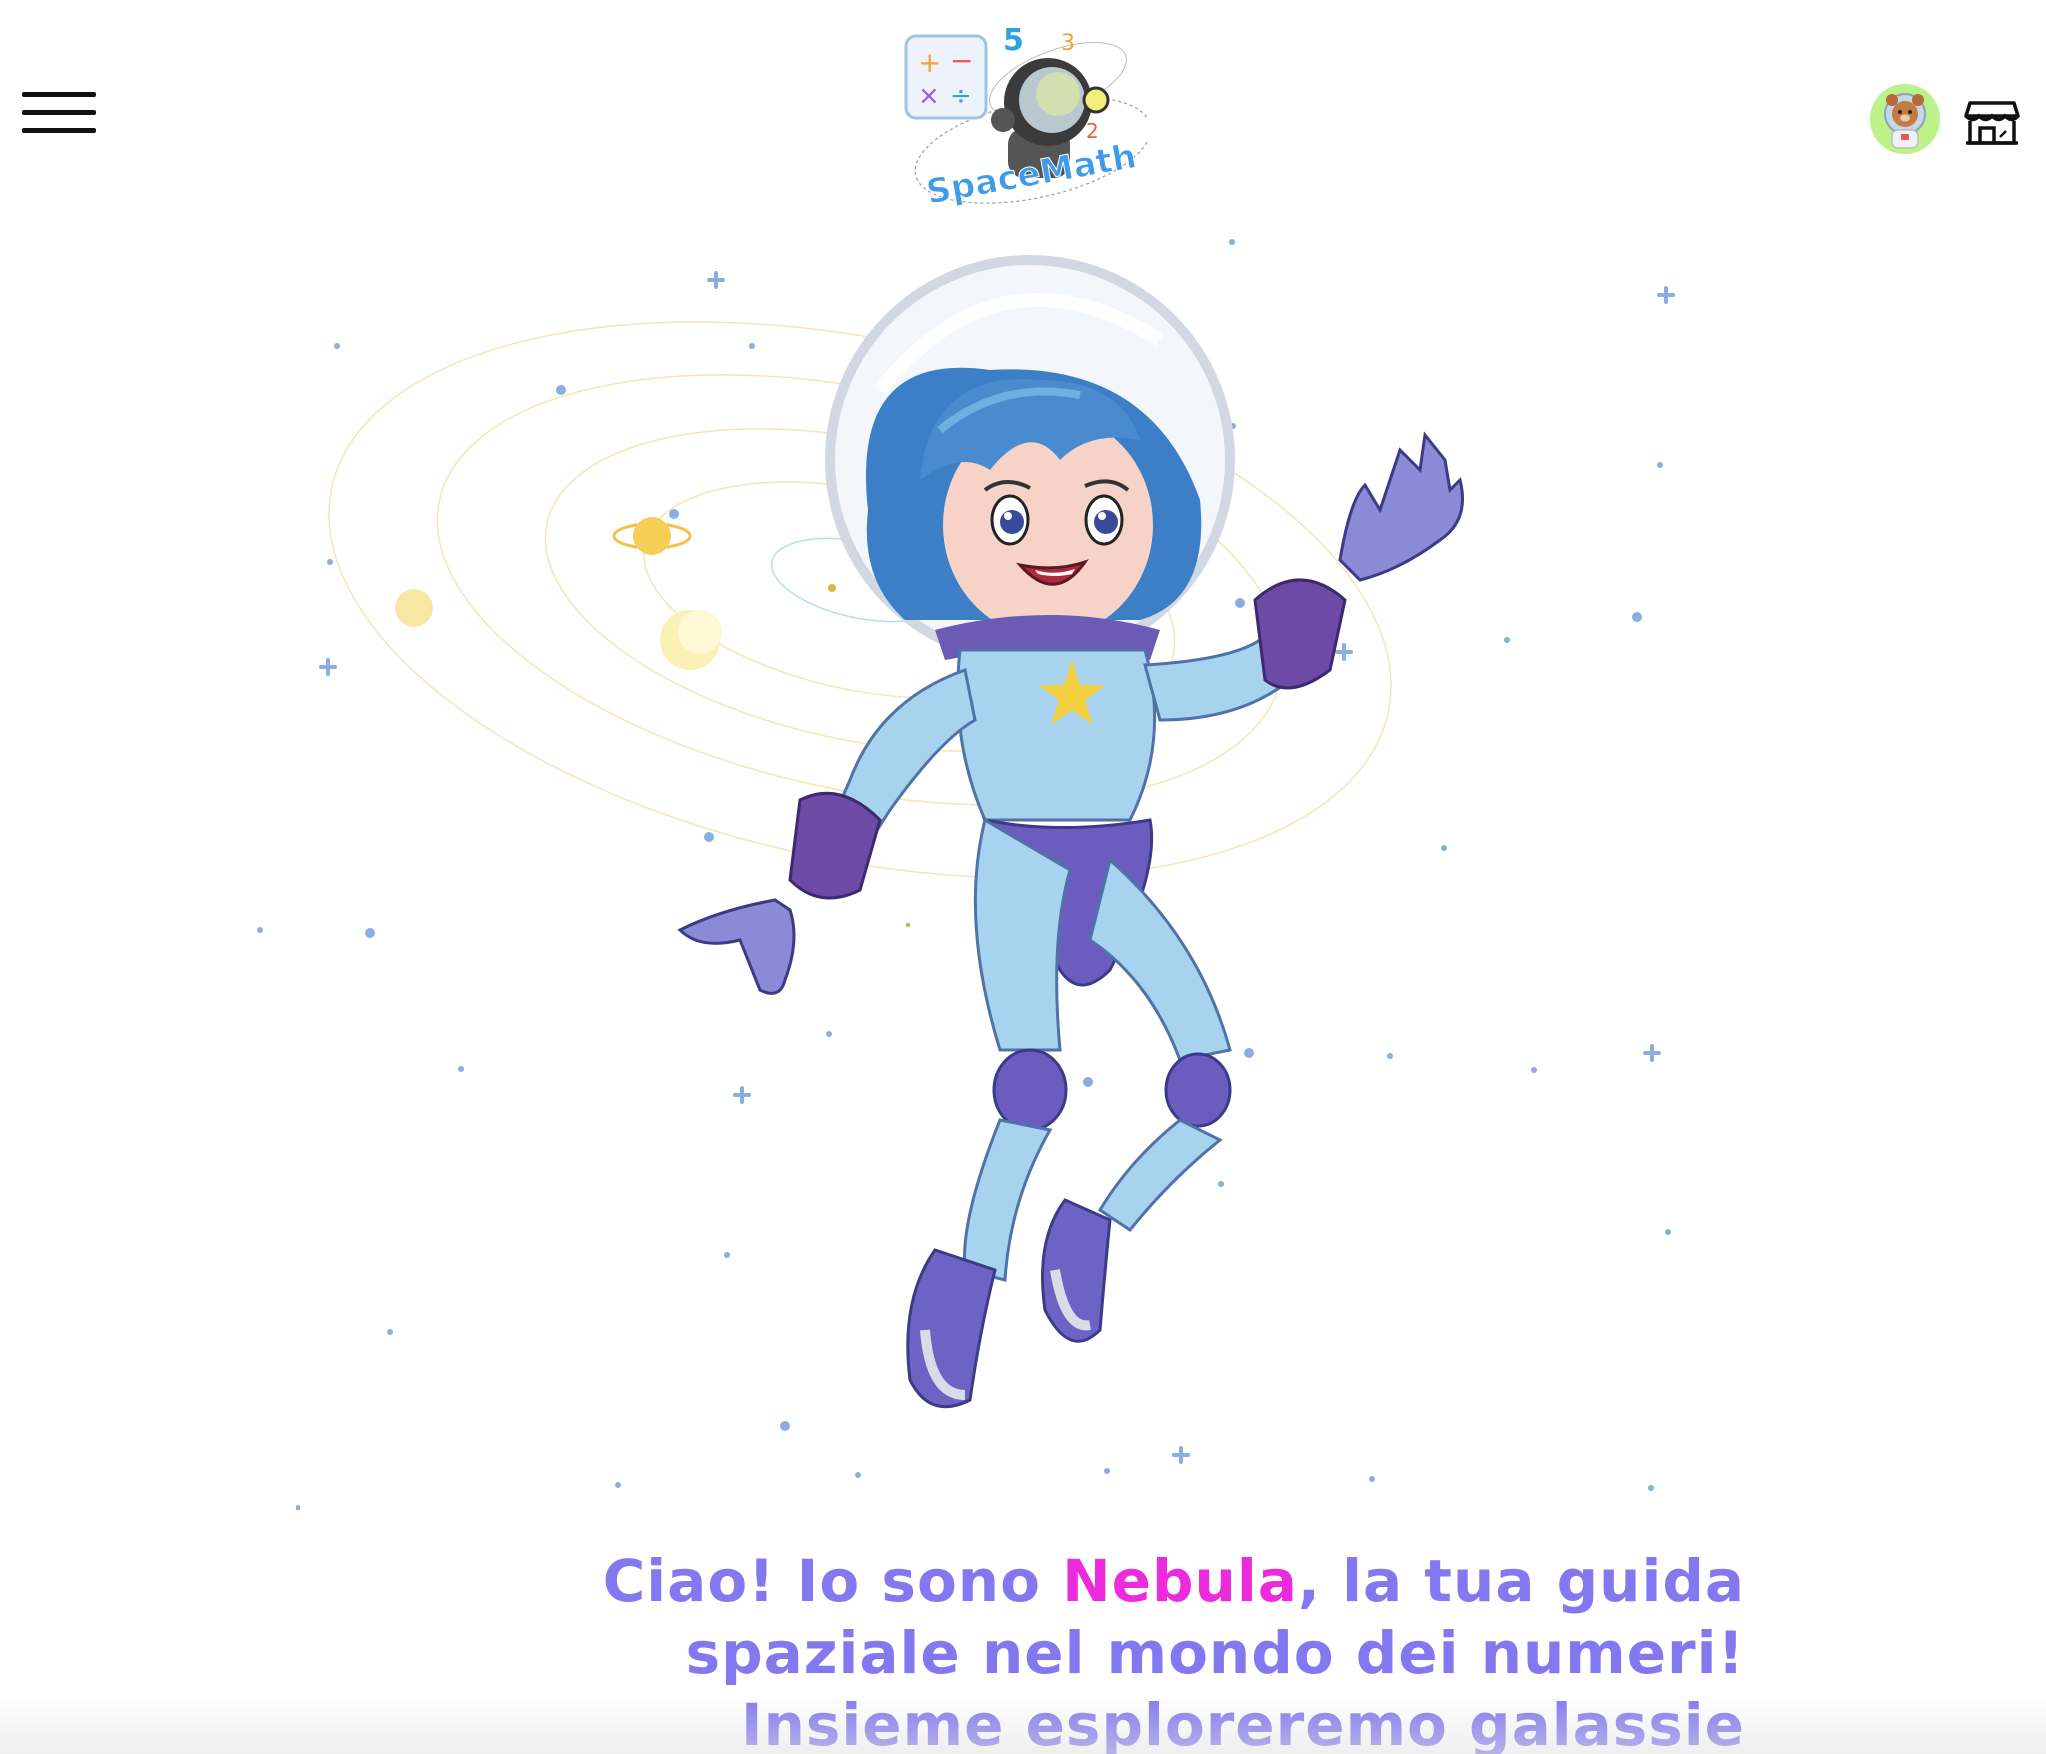  Describe the element at coordinates (1243, 1722) in the screenshot. I see `intro-line3: Insieme esploreremo galassie` at that location.